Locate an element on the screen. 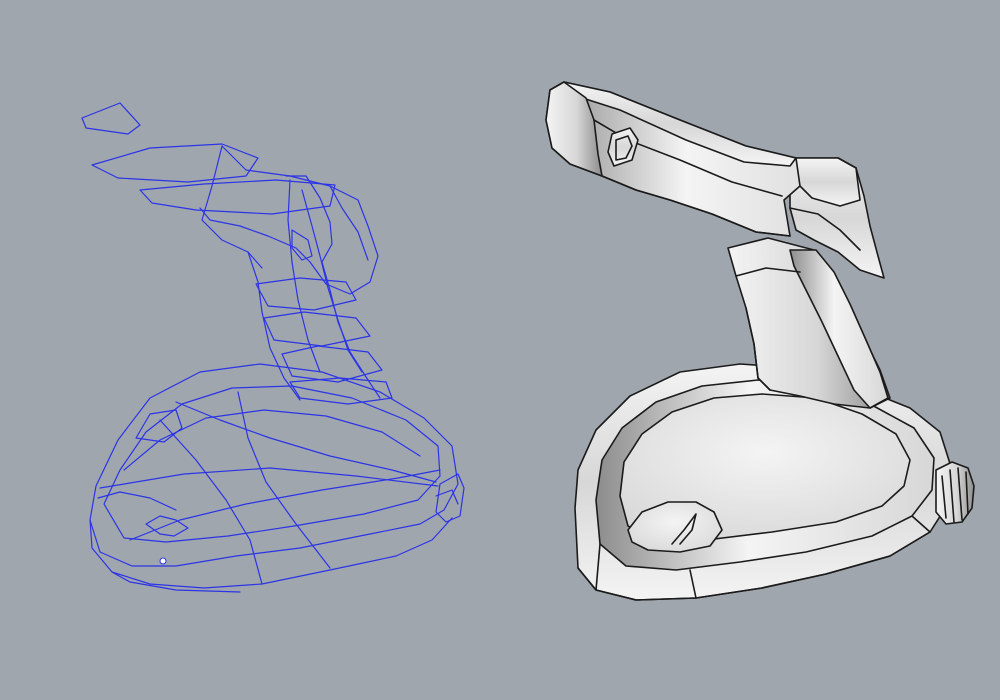 This screenshot has width=1000, height=700. wire-section-top is located at coordinates (111, 118).